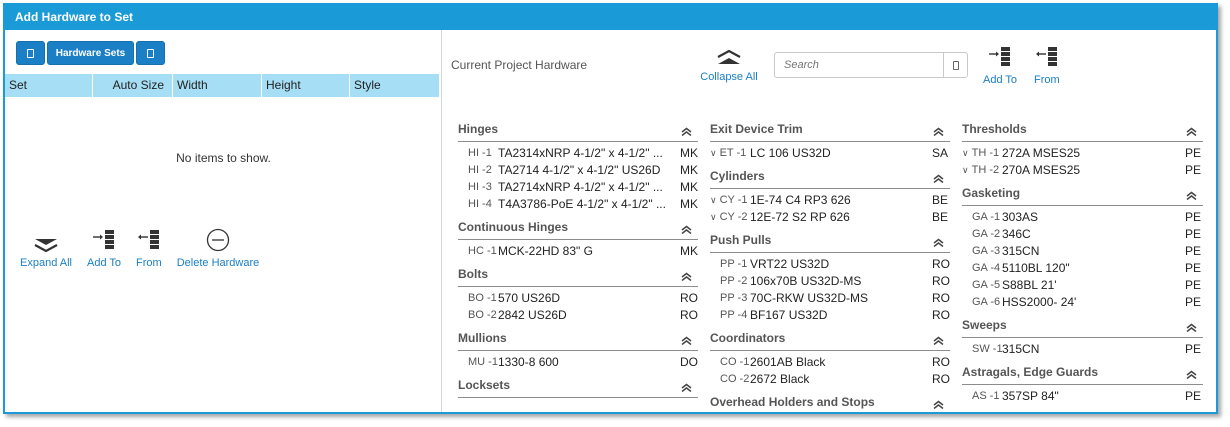  I want to click on hardware-item-row: HI -1 TA2314xNRP 4-1/2" x 4-1/2" ... MK, so click(578, 152).